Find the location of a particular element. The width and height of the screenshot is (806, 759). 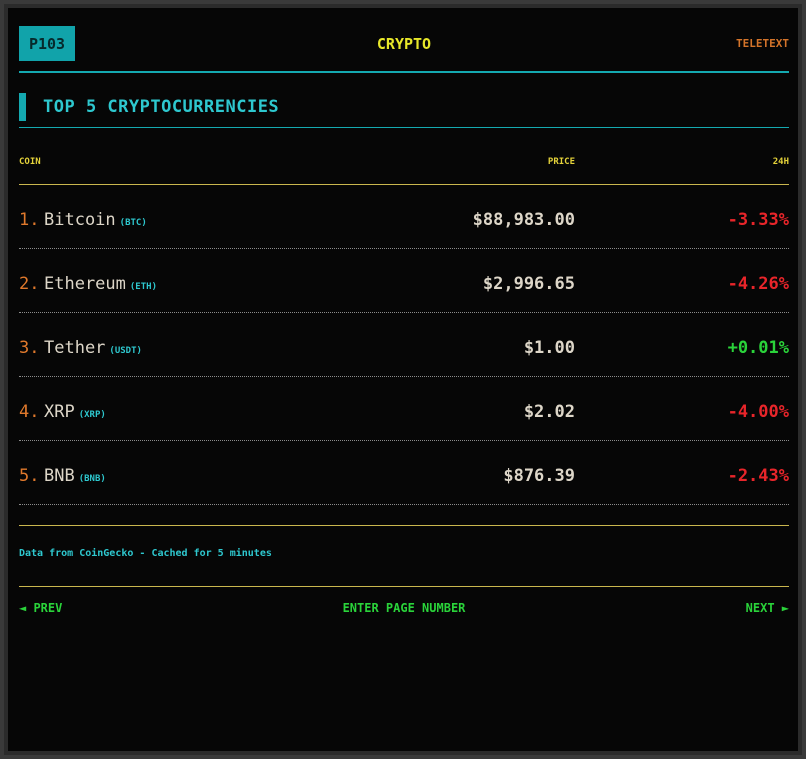

service-label: TELETEXT is located at coordinates (762, 43).